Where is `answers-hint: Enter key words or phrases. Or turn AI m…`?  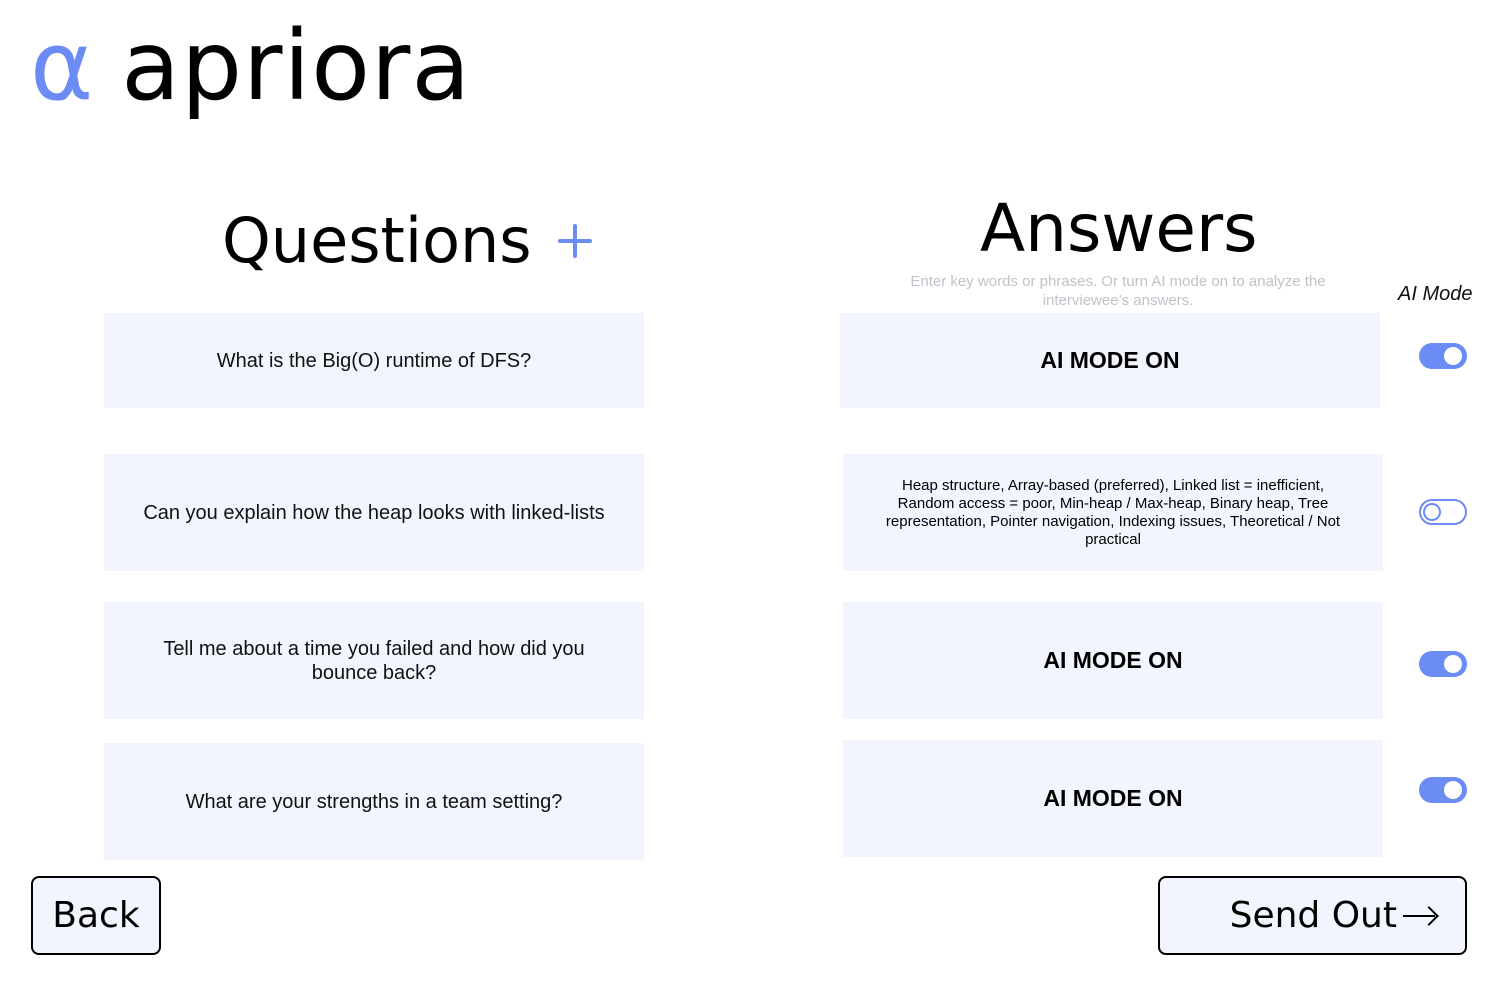 answers-hint: Enter key words or phrases. Or turn AI m… is located at coordinates (1118, 291).